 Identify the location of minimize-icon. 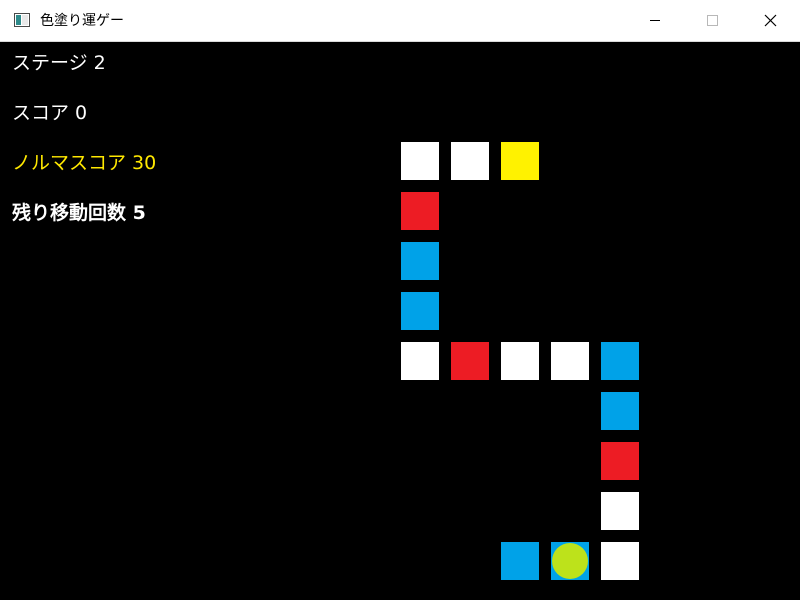
(655, 20).